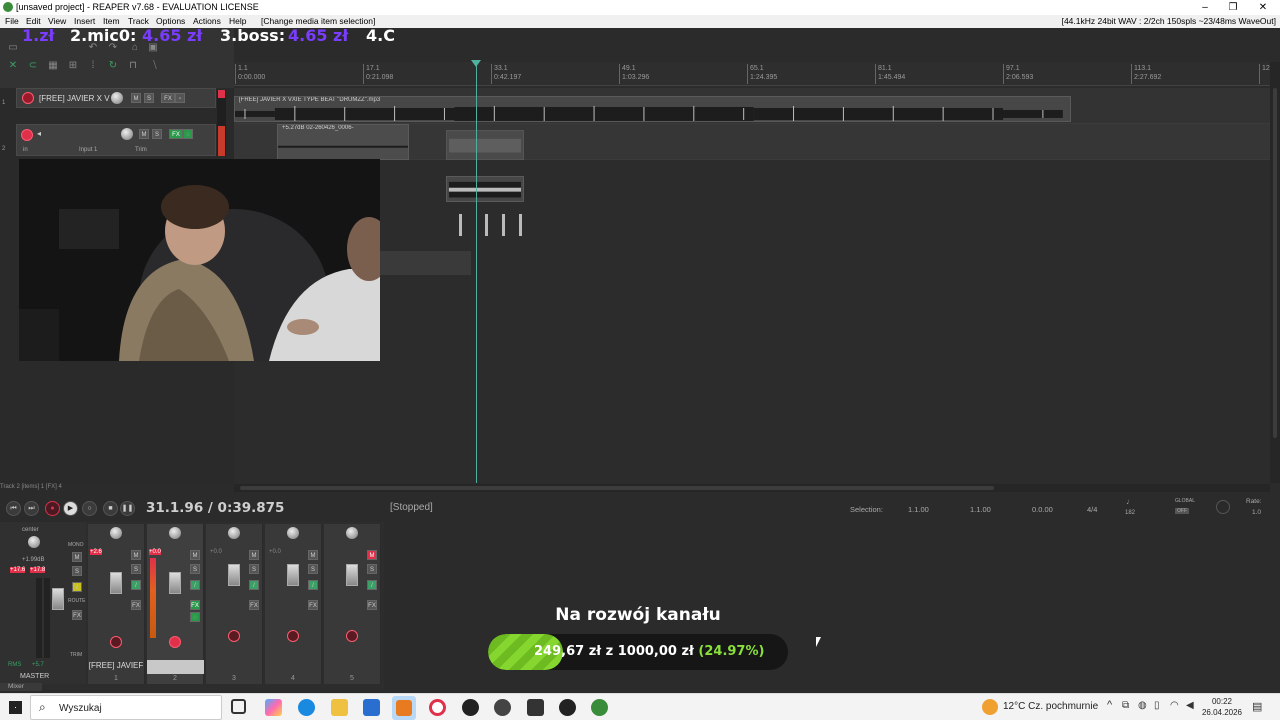 This screenshot has width=1280, height=720. What do you see at coordinates (502, 707) in the screenshot?
I see `settings-gear-icon` at bounding box center [502, 707].